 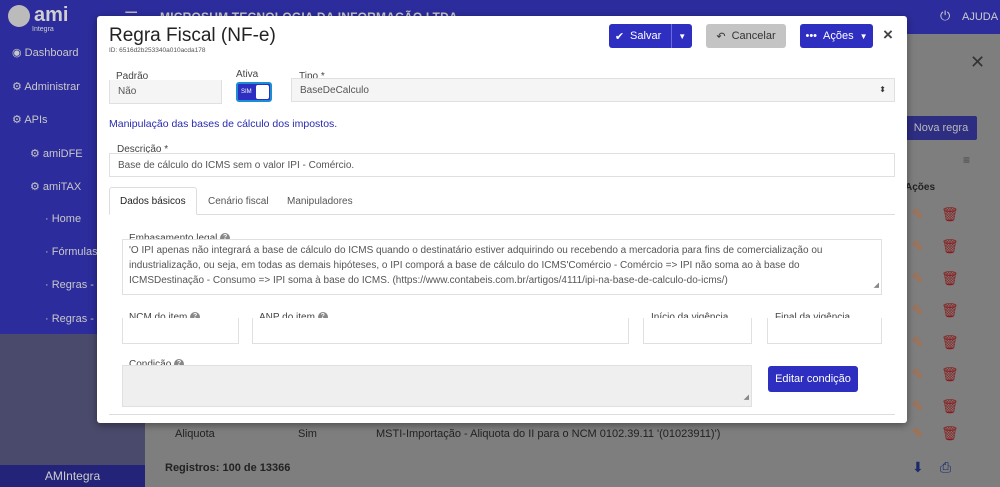 I want to click on save-label: Salvar, so click(x=646, y=36).